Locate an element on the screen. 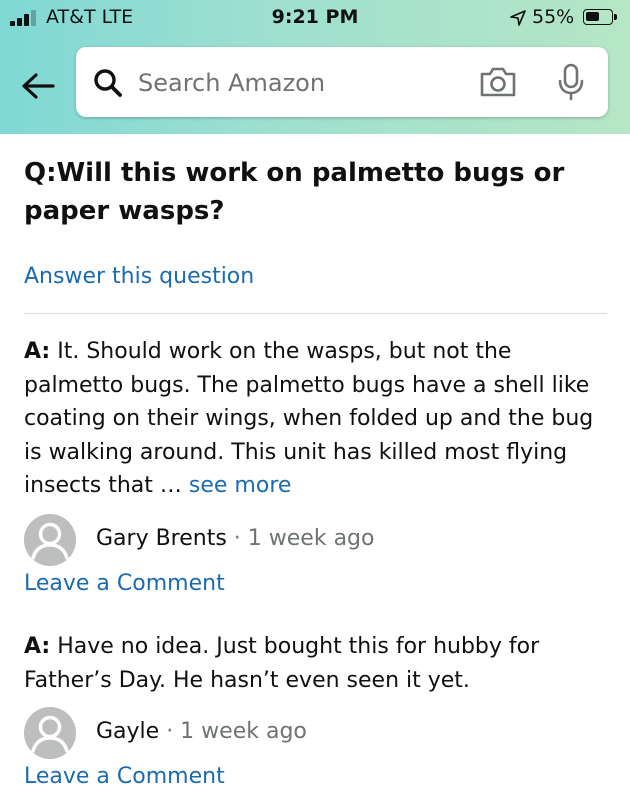 The image size is (630, 800). microphone-icon is located at coordinates (571, 84).